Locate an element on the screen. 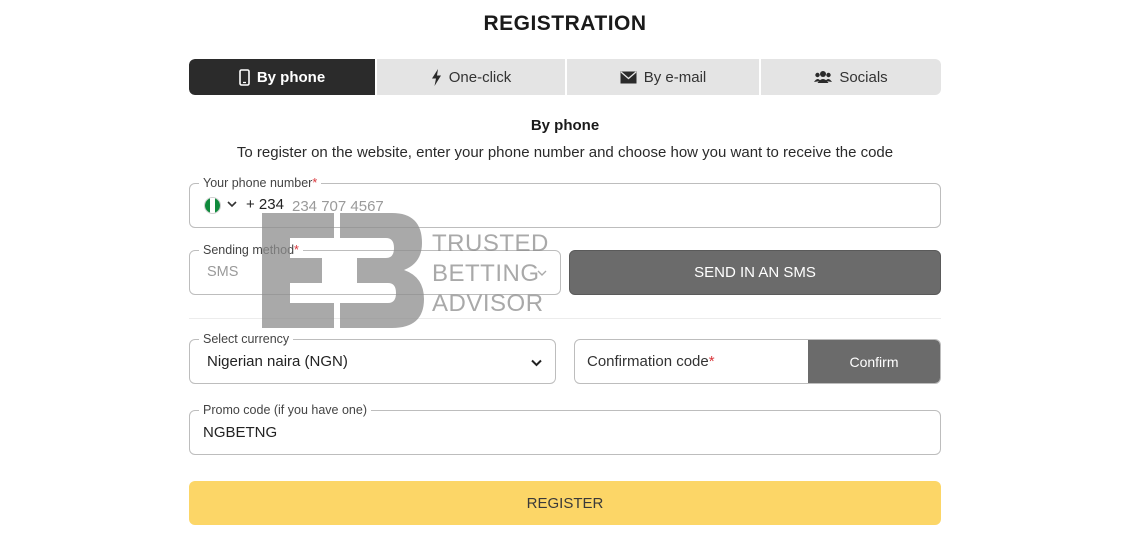 This screenshot has width=1130, height=540. promo-code-field: Promo code (if you have one) NGBETNG is located at coordinates (565, 428).